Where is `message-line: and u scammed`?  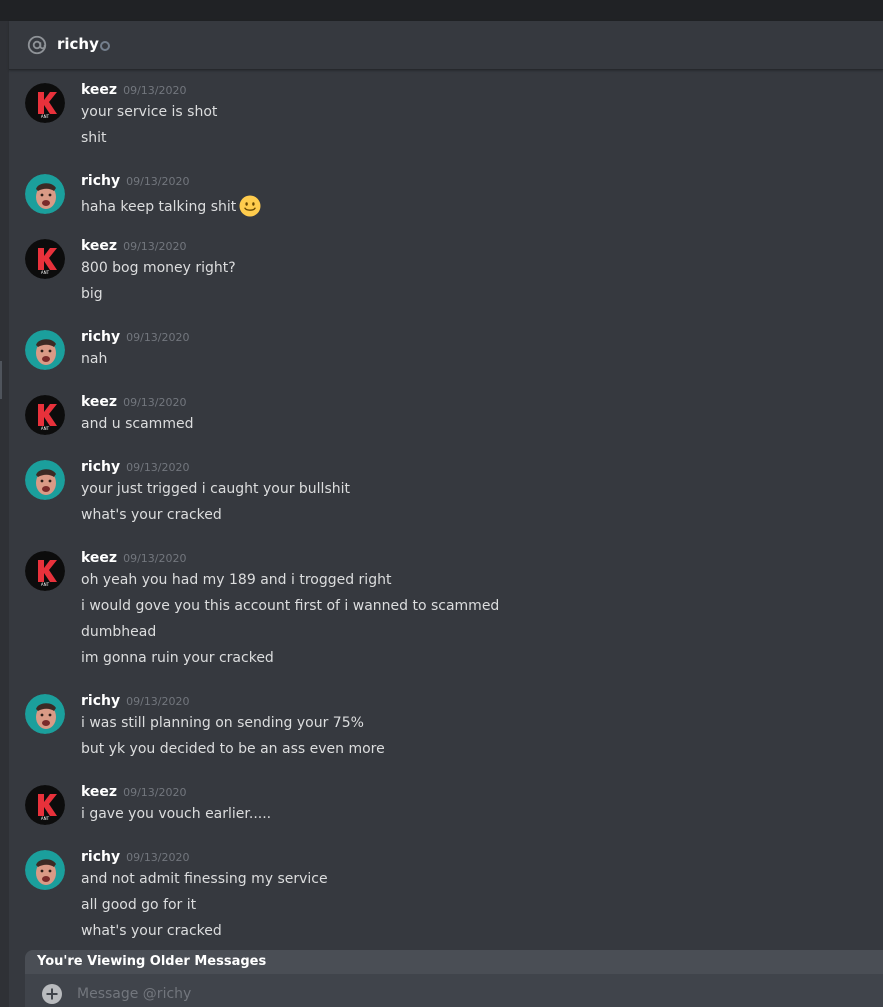 message-line: and u scammed is located at coordinates (137, 424).